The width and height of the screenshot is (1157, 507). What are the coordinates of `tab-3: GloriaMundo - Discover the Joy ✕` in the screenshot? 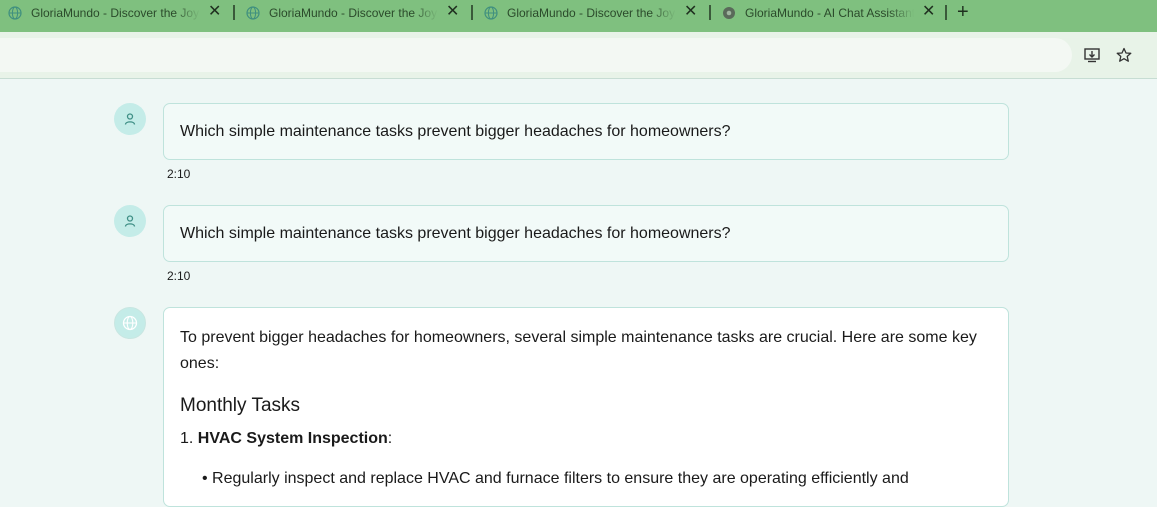 It's located at (590, 12).